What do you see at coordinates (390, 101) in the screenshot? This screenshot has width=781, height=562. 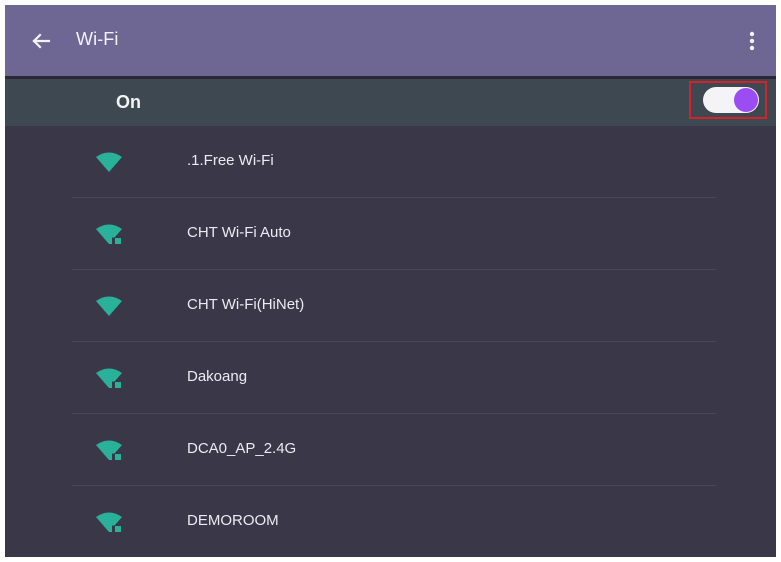 I see `wifi-master-switch-bar: On` at bounding box center [390, 101].